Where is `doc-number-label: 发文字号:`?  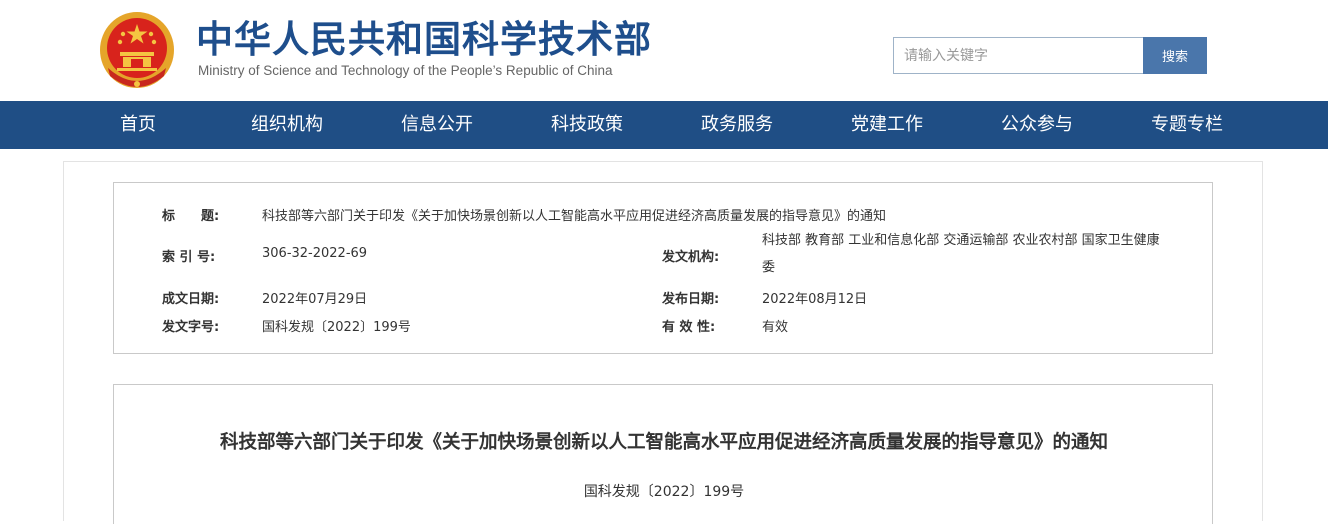 doc-number-label: 发文字号: is located at coordinates (191, 327).